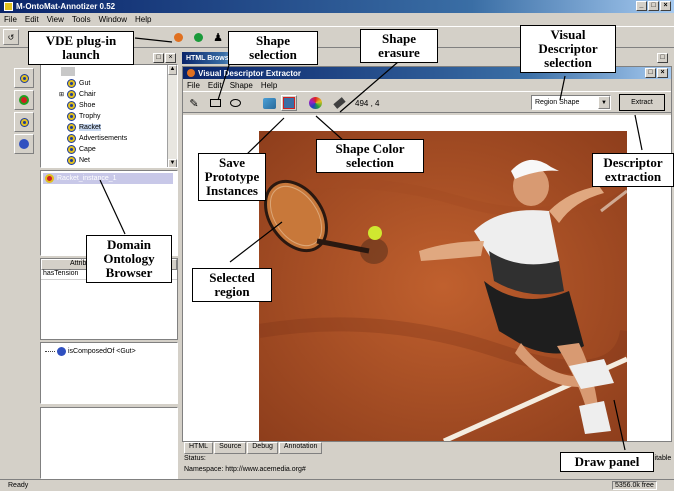 This screenshot has width=674, height=491. Describe the element at coordinates (129, 259) in the screenshot. I see `callout-domain-ontology: Domain Ontology Browser` at that location.